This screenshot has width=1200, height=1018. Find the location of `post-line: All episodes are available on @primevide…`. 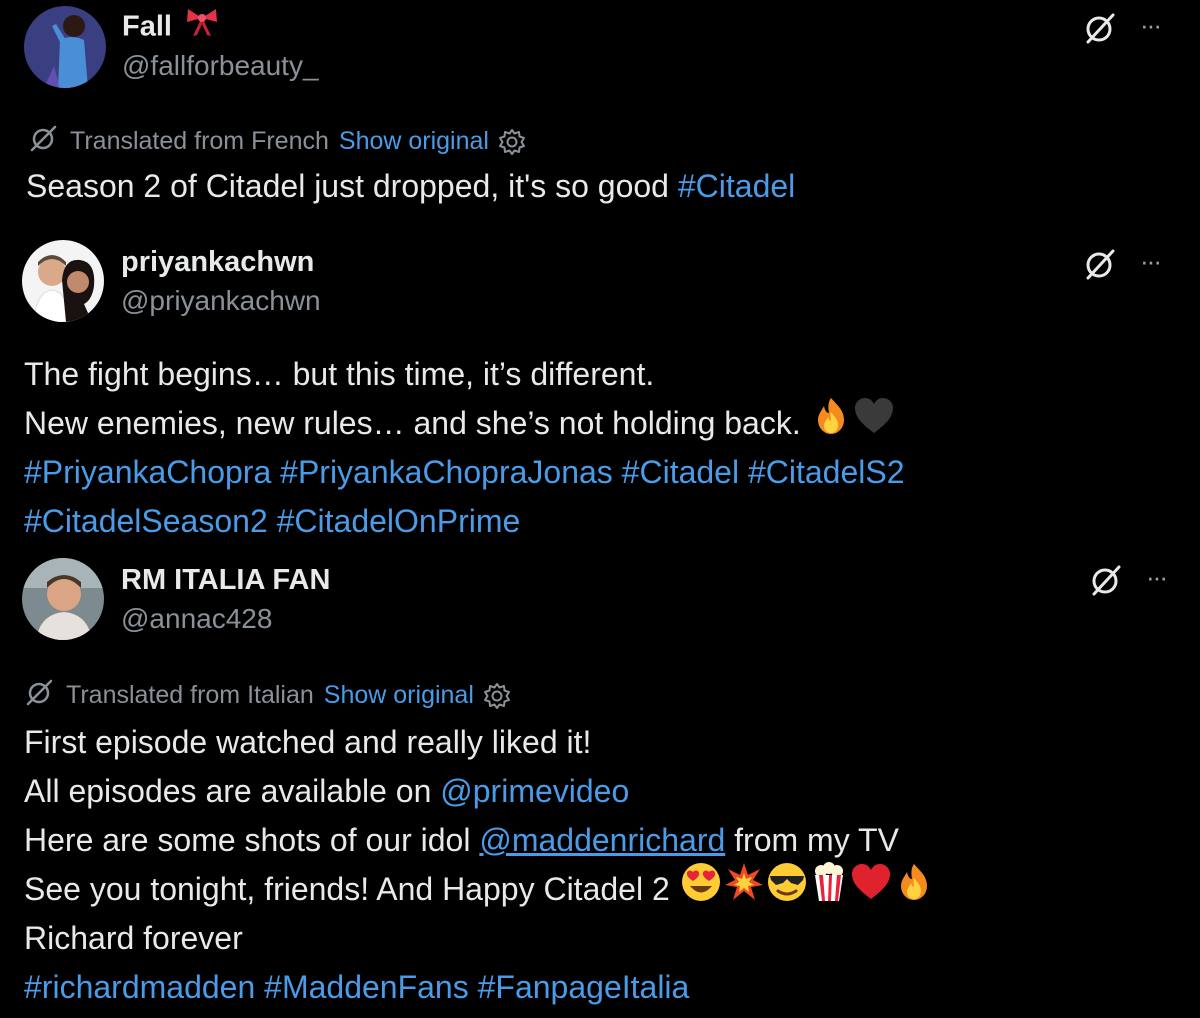

post-line: All episodes are available on @primevide… is located at coordinates (327, 791).